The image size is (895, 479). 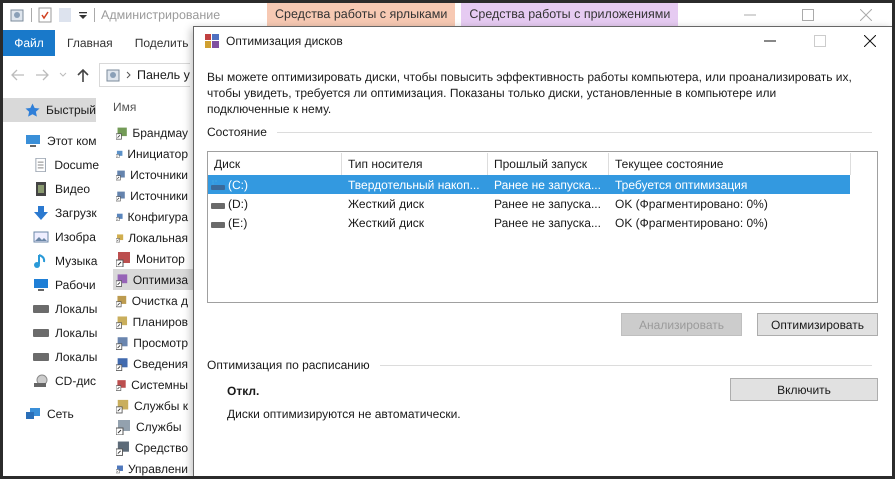 What do you see at coordinates (156, 43) in the screenshot?
I see `ribbon-tab: Поделить` at bounding box center [156, 43].